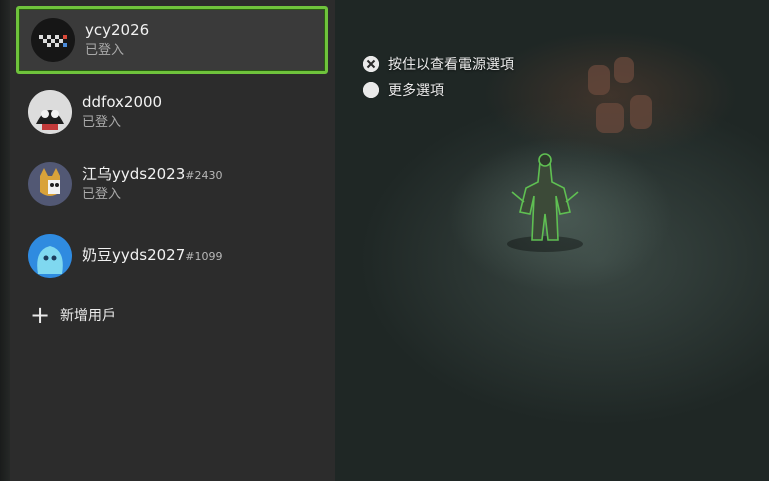  What do you see at coordinates (416, 91) in the screenshot?
I see `more-options-label: 更多選項` at bounding box center [416, 91].